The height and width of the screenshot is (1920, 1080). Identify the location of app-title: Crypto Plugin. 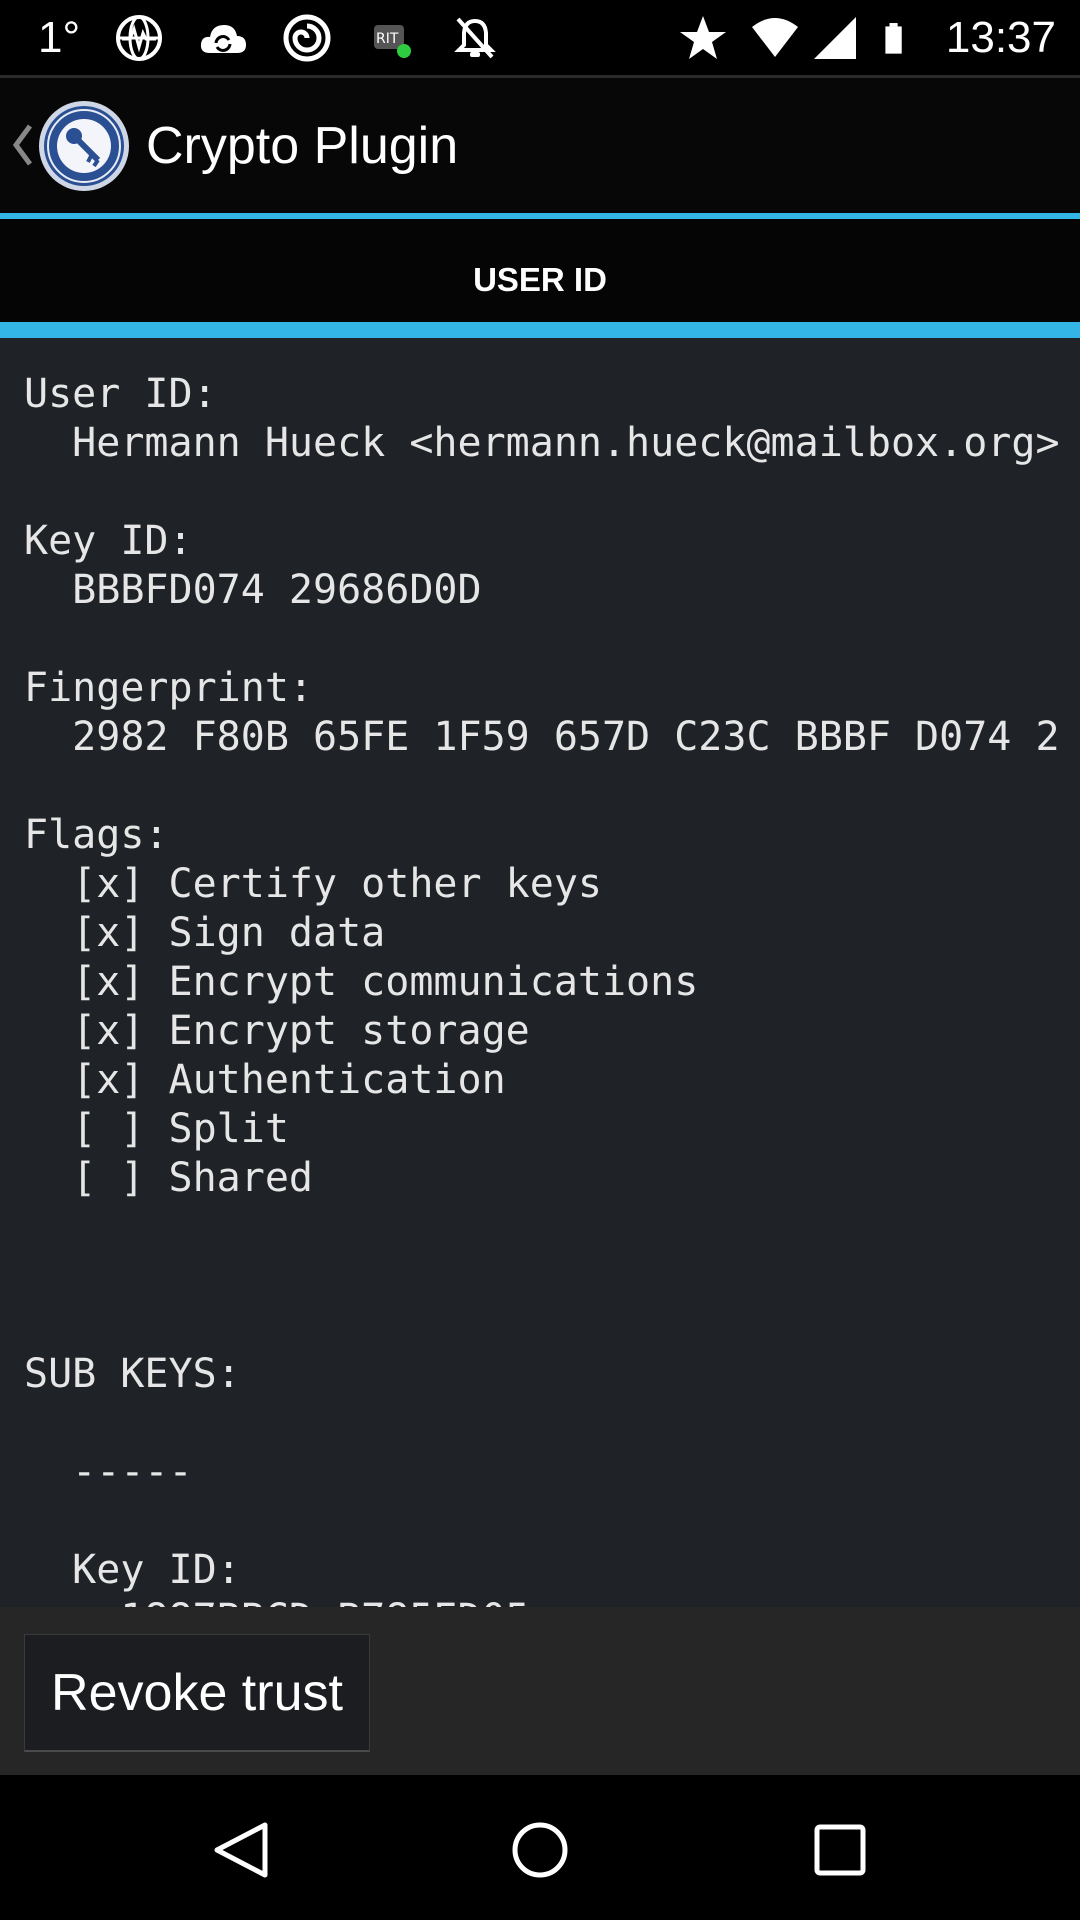
(302, 146).